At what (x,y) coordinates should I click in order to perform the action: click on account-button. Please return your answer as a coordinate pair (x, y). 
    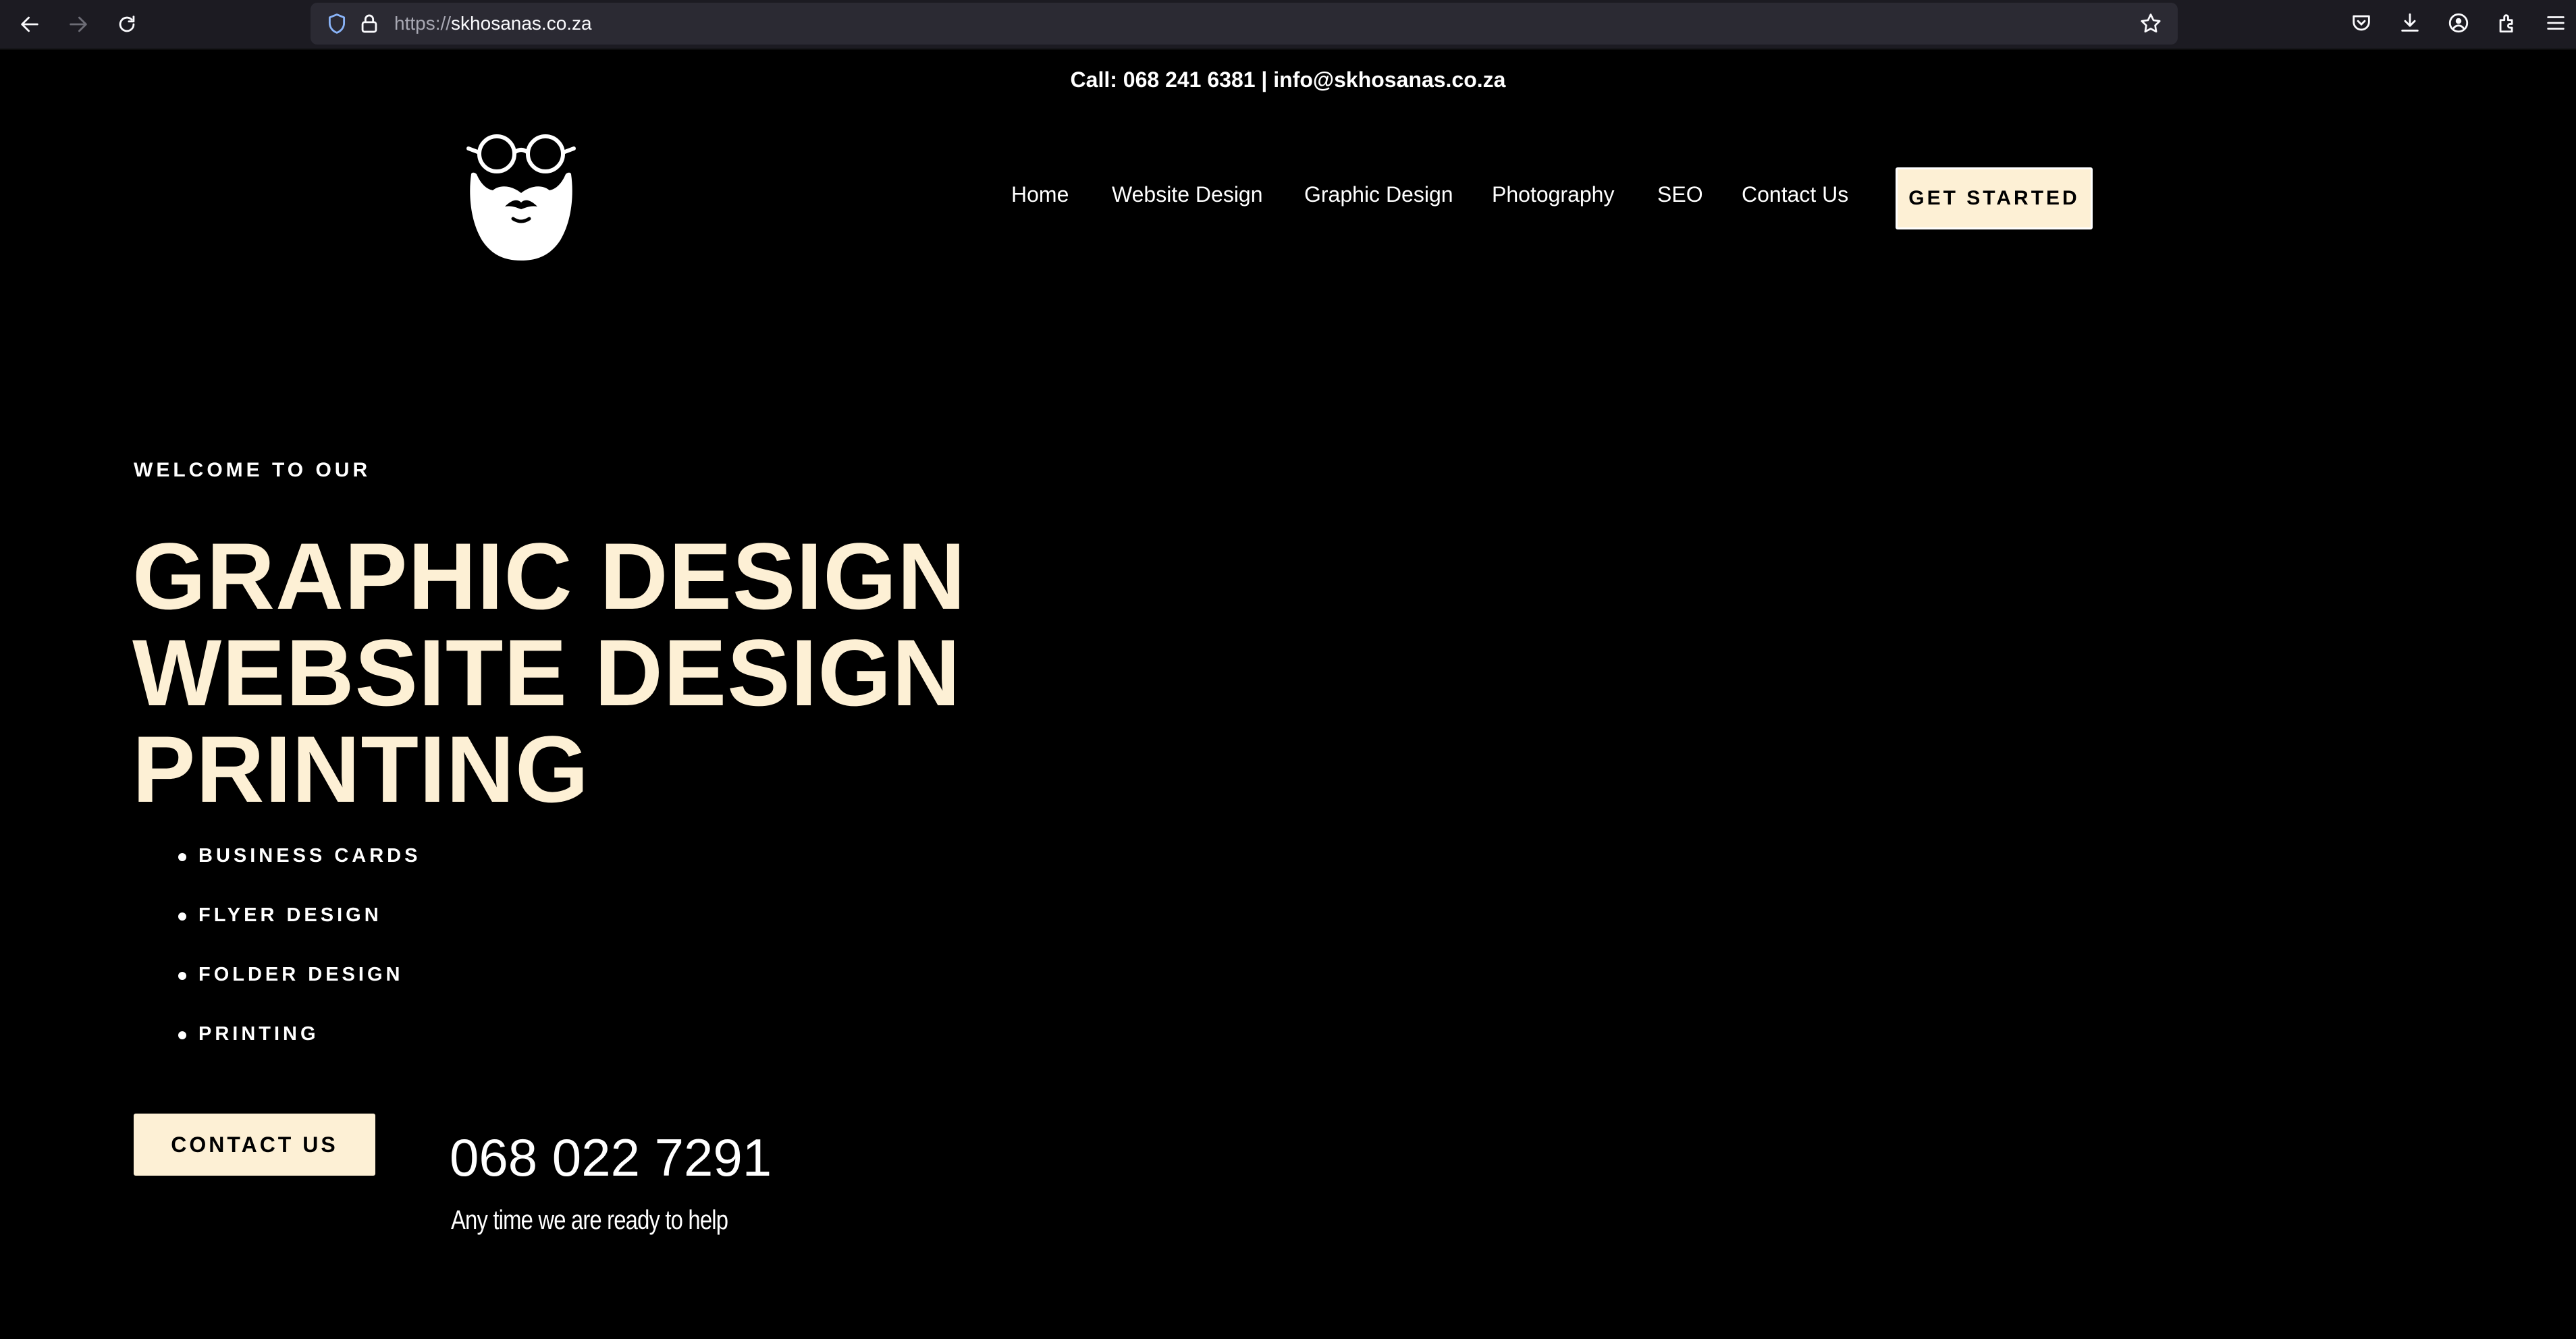
    Looking at the image, I should click on (2458, 23).